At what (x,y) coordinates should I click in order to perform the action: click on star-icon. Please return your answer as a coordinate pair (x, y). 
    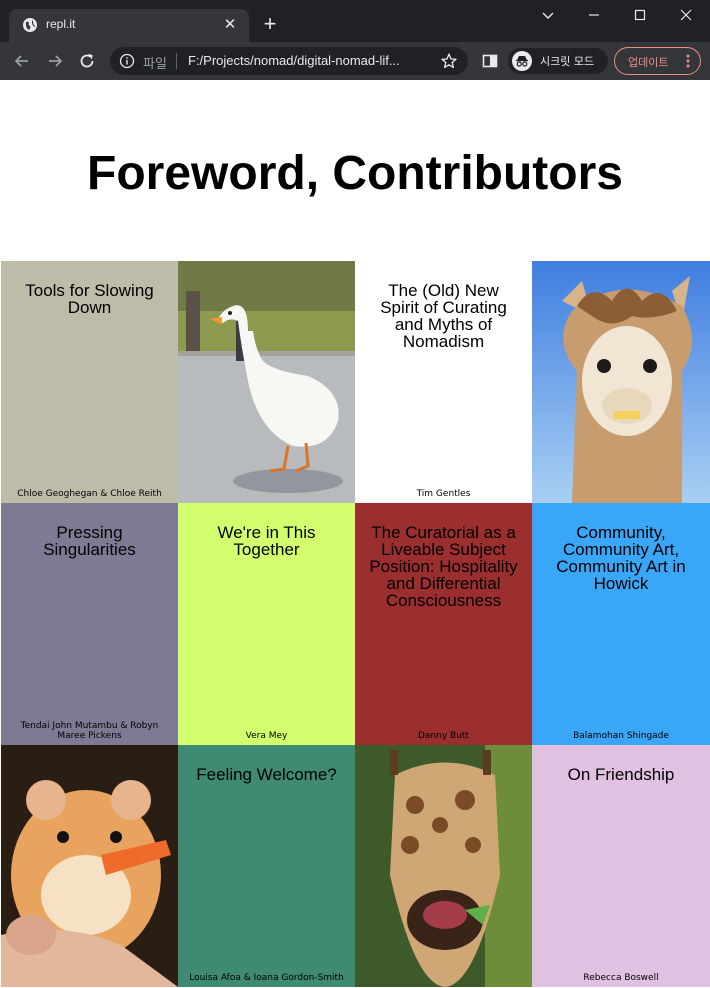
    Looking at the image, I should click on (449, 61).